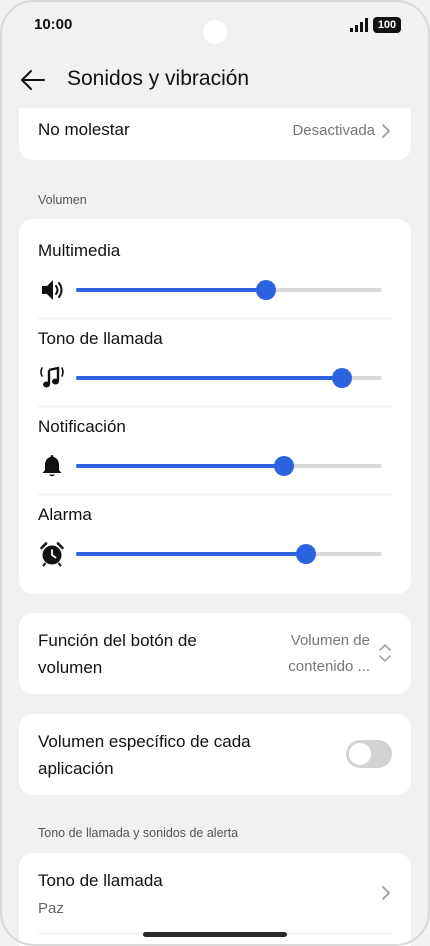 Image resolution: width=430 pixels, height=946 pixels. Describe the element at coordinates (215, 934) in the screenshot. I see `home-indicator` at that location.